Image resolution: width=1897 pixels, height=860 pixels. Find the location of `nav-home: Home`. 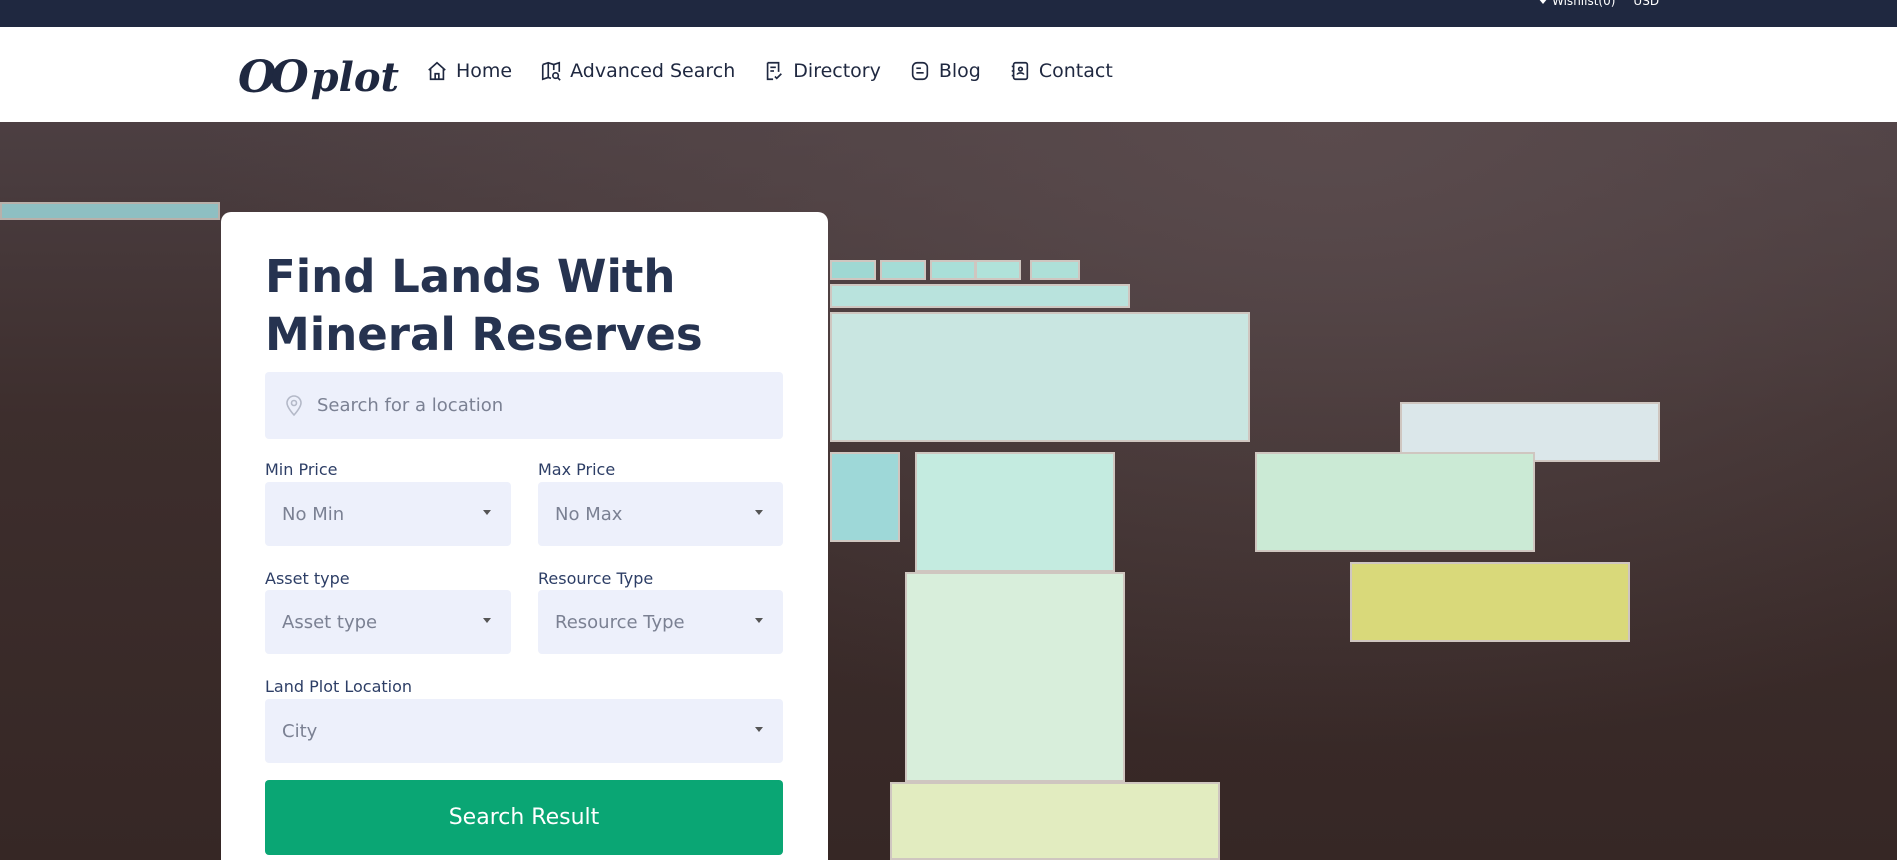

nav-home: Home is located at coordinates (469, 71).